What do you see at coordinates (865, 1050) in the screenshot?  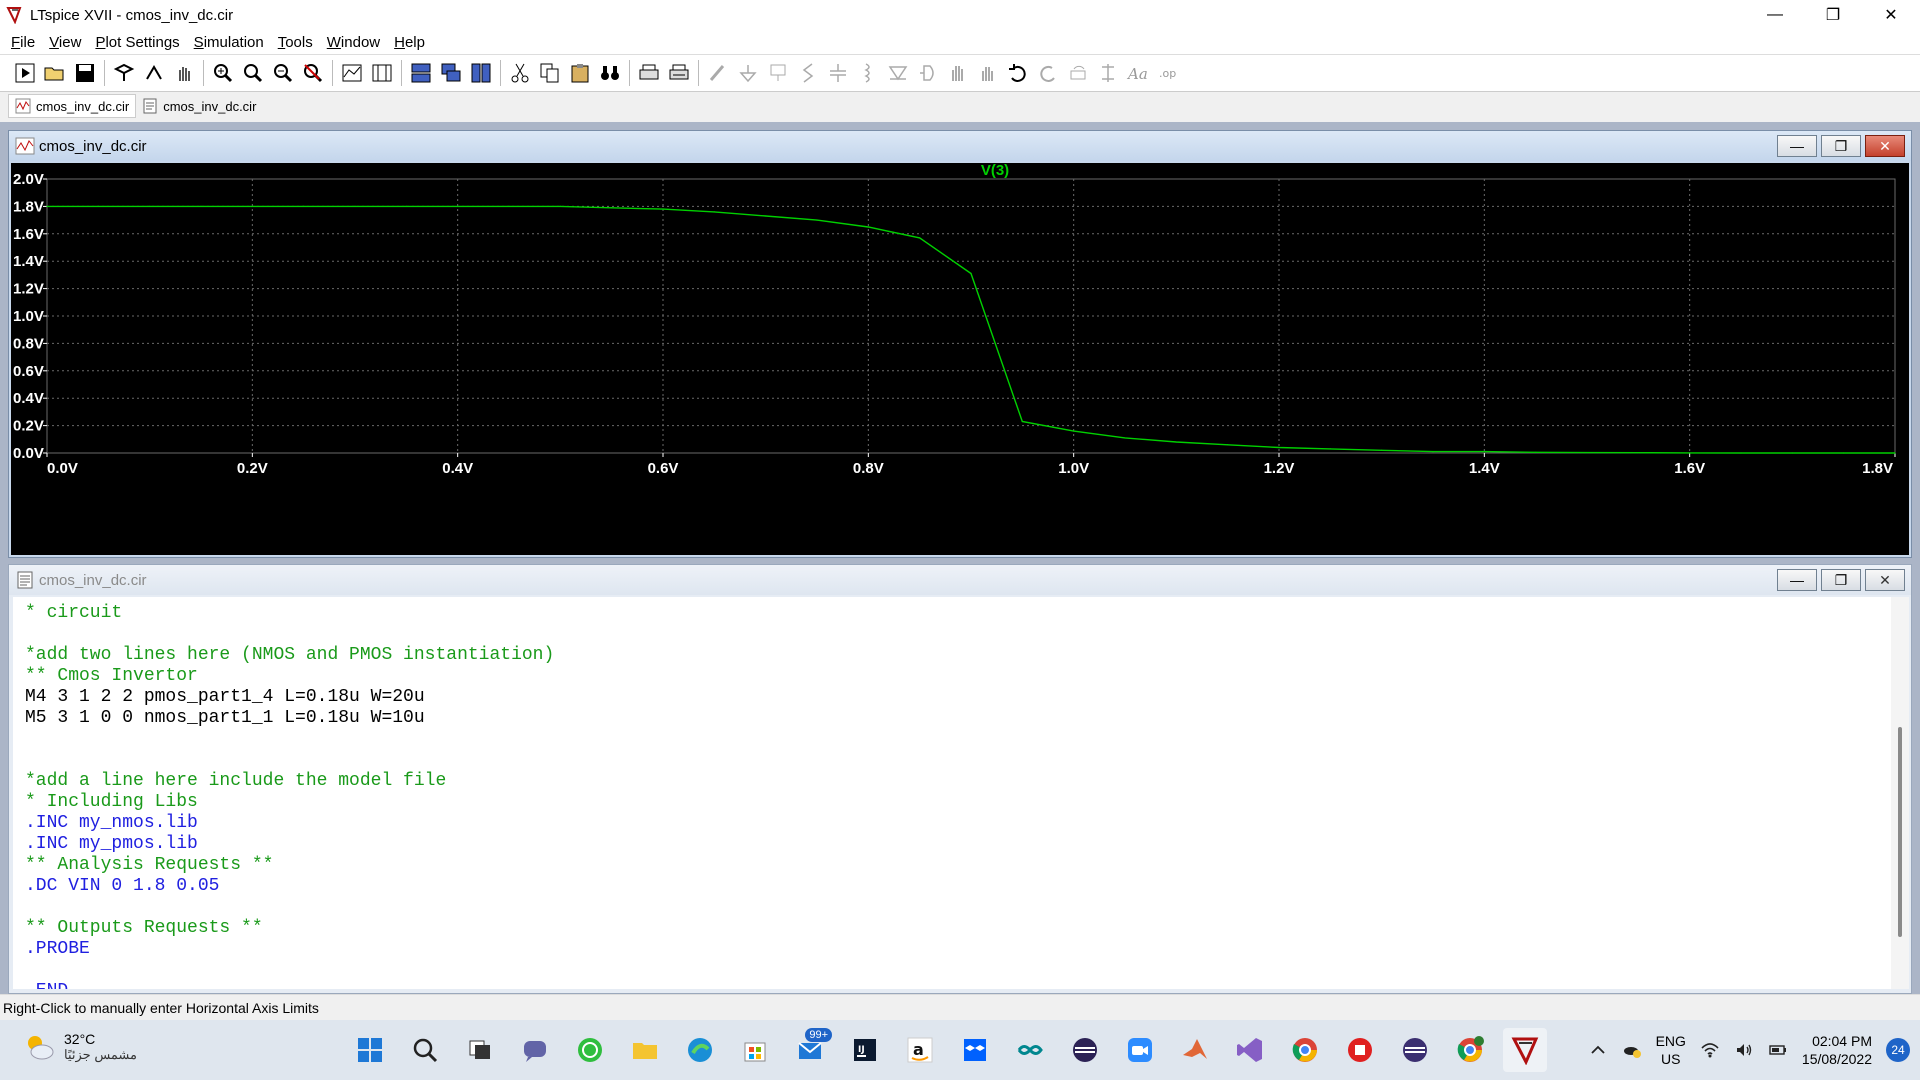 I see `intellij-button: IJ` at bounding box center [865, 1050].